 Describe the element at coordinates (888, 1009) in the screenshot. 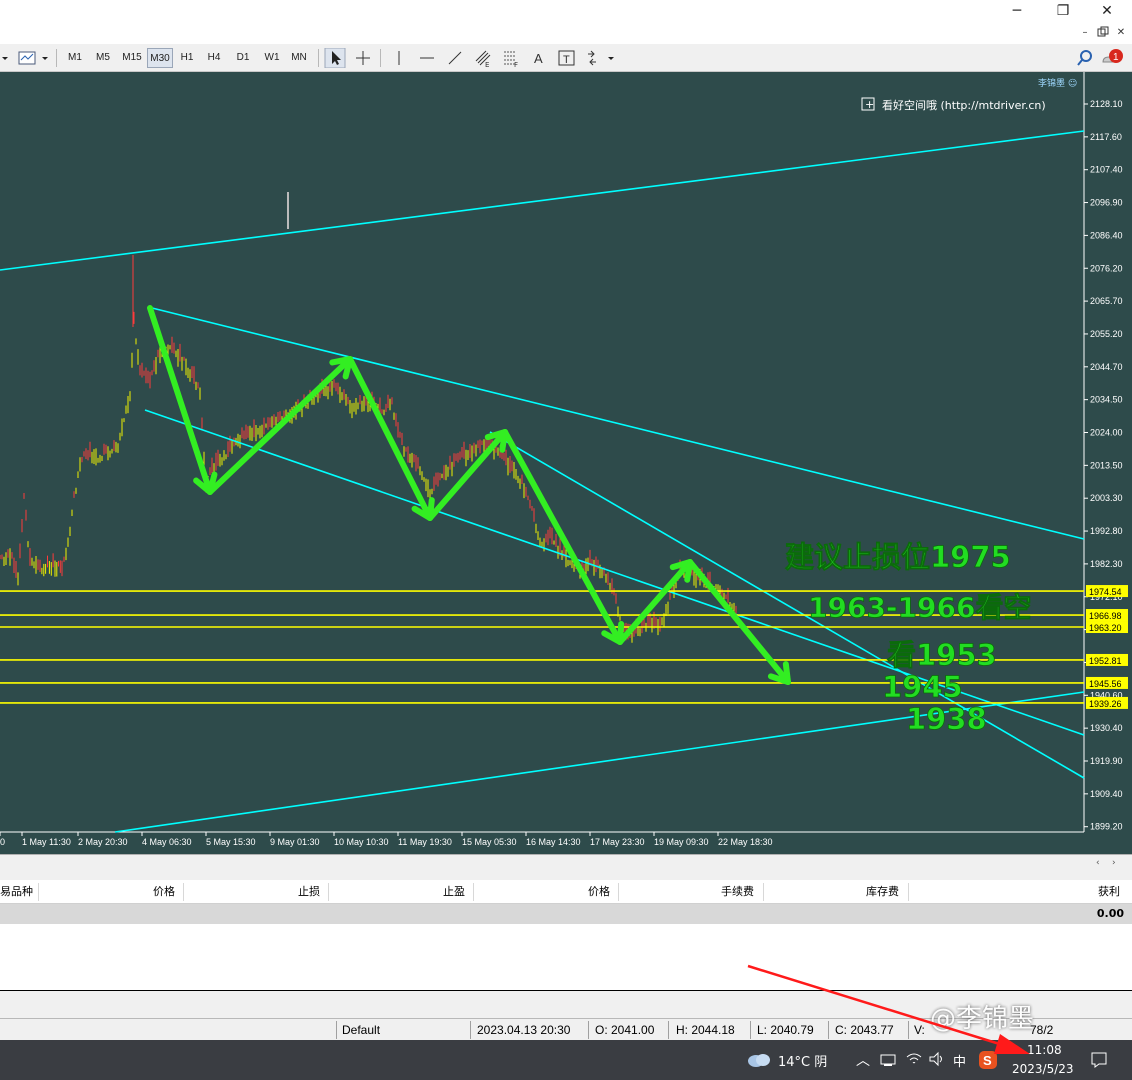

I see `red-pointer-arrow` at that location.